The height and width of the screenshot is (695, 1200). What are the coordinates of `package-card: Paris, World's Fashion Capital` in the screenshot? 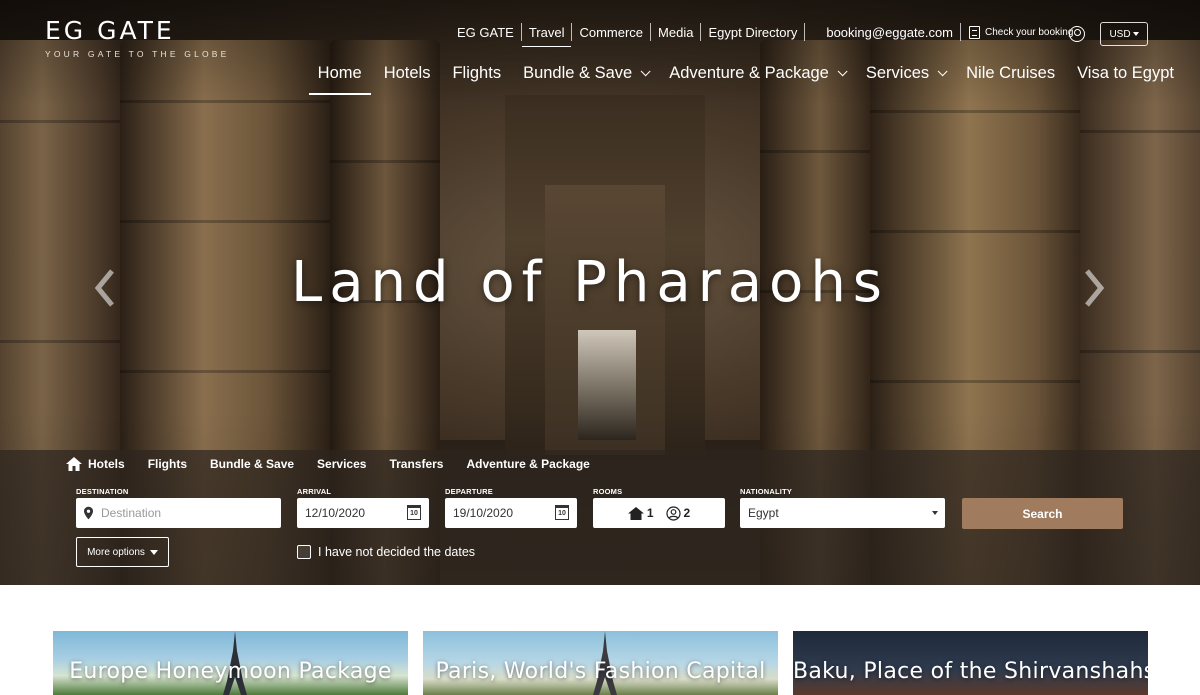 It's located at (600, 663).